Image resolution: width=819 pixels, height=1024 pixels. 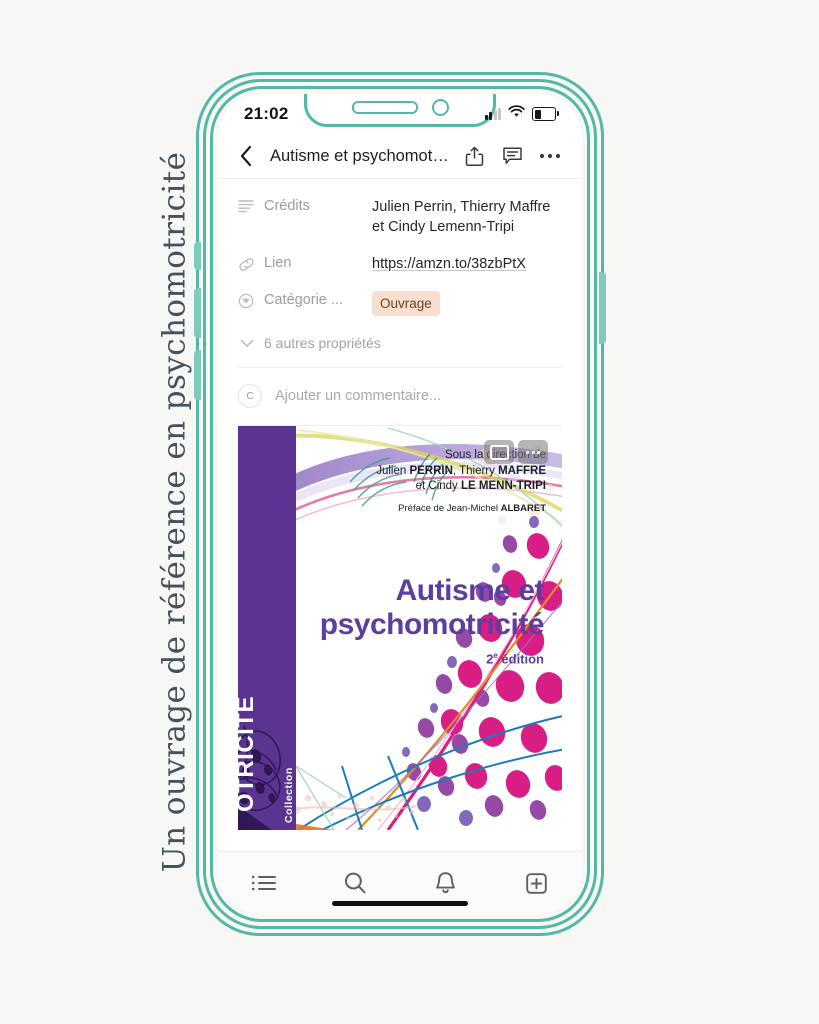 What do you see at coordinates (445, 883) in the screenshot?
I see `tab-notifications` at bounding box center [445, 883].